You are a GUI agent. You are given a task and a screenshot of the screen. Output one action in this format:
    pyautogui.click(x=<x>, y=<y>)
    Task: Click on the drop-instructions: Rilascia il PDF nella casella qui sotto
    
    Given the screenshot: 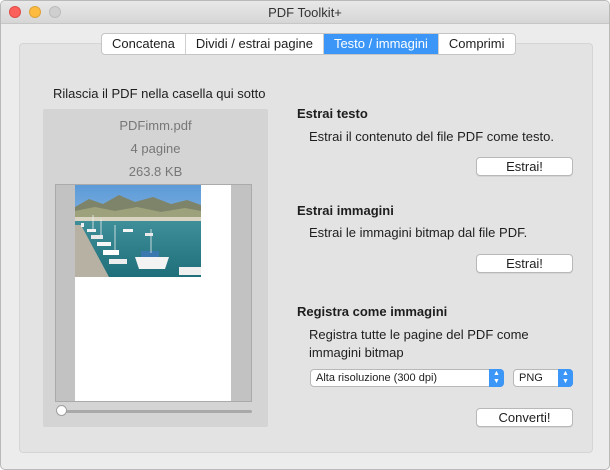 What is the action you would take?
    pyautogui.click(x=159, y=93)
    